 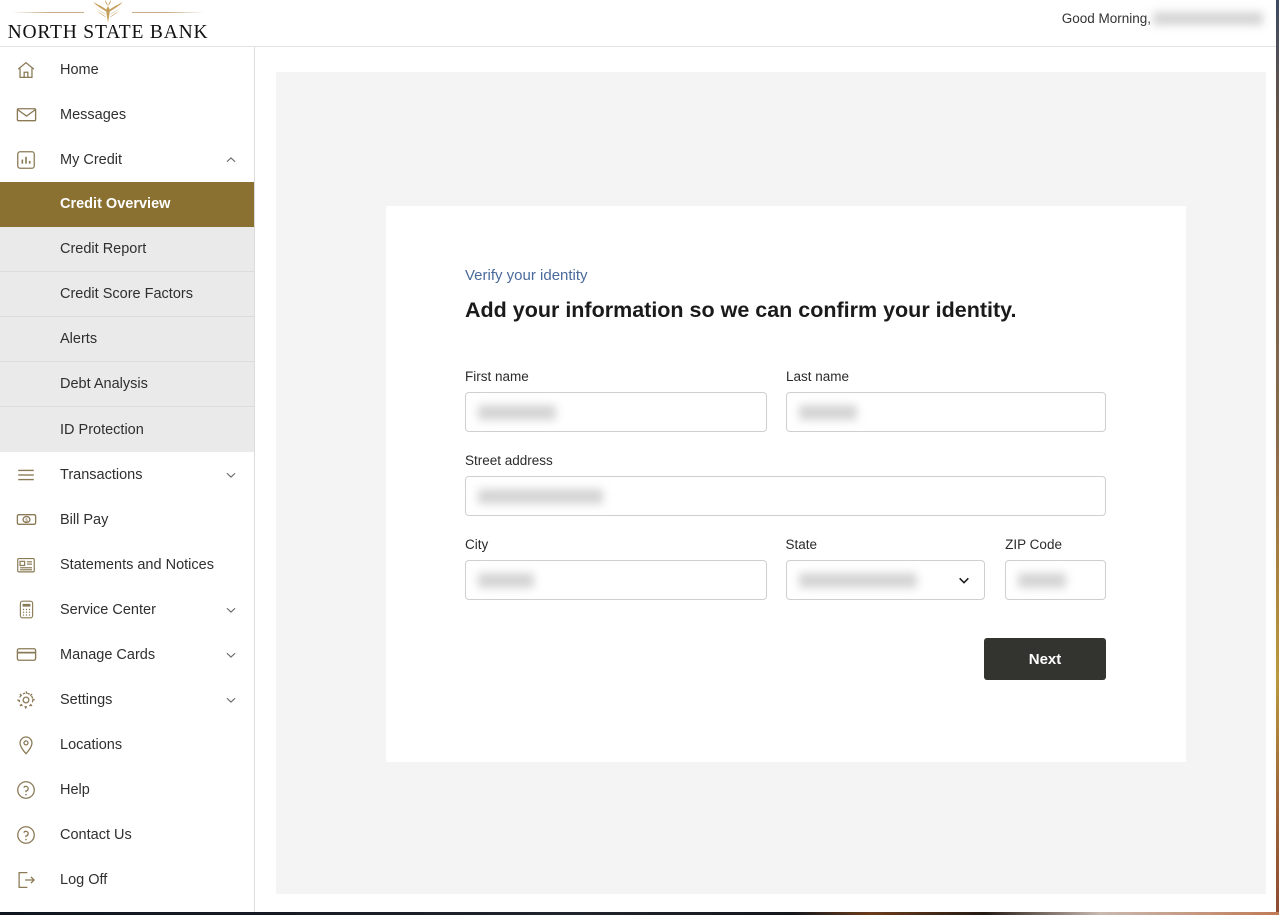 I want to click on first-name-field-group: First name, so click(x=616, y=400).